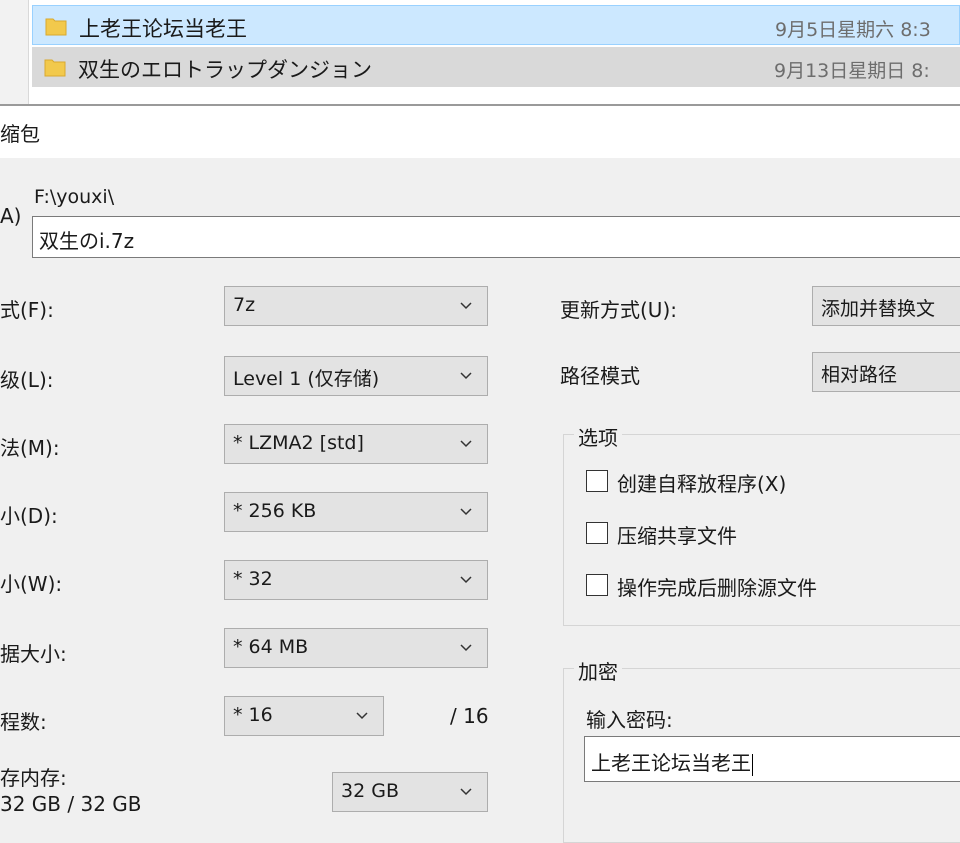  Describe the element at coordinates (752, 764) in the screenshot. I see `text-caret` at that location.